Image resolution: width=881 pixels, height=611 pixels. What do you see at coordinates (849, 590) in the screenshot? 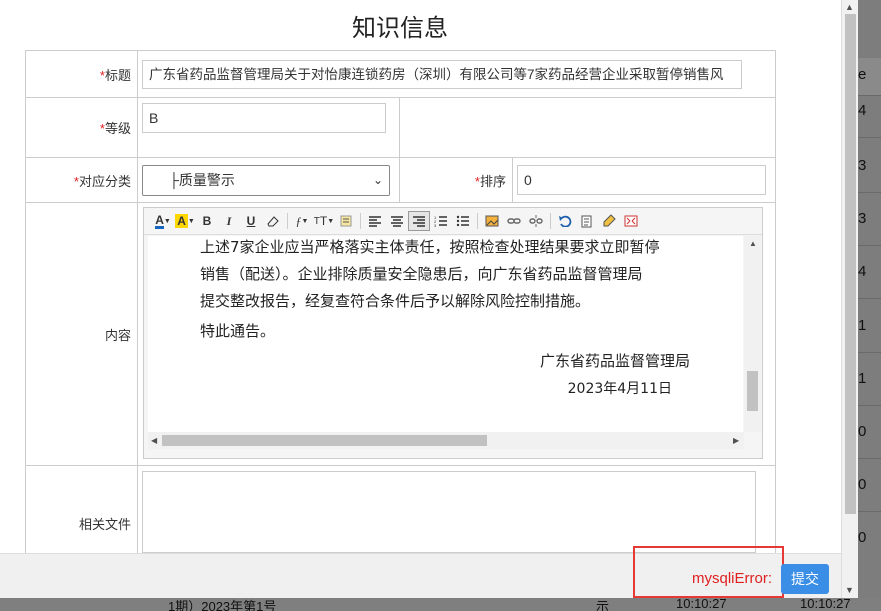
I see `scroll-down-icon: ▼` at bounding box center [849, 590].